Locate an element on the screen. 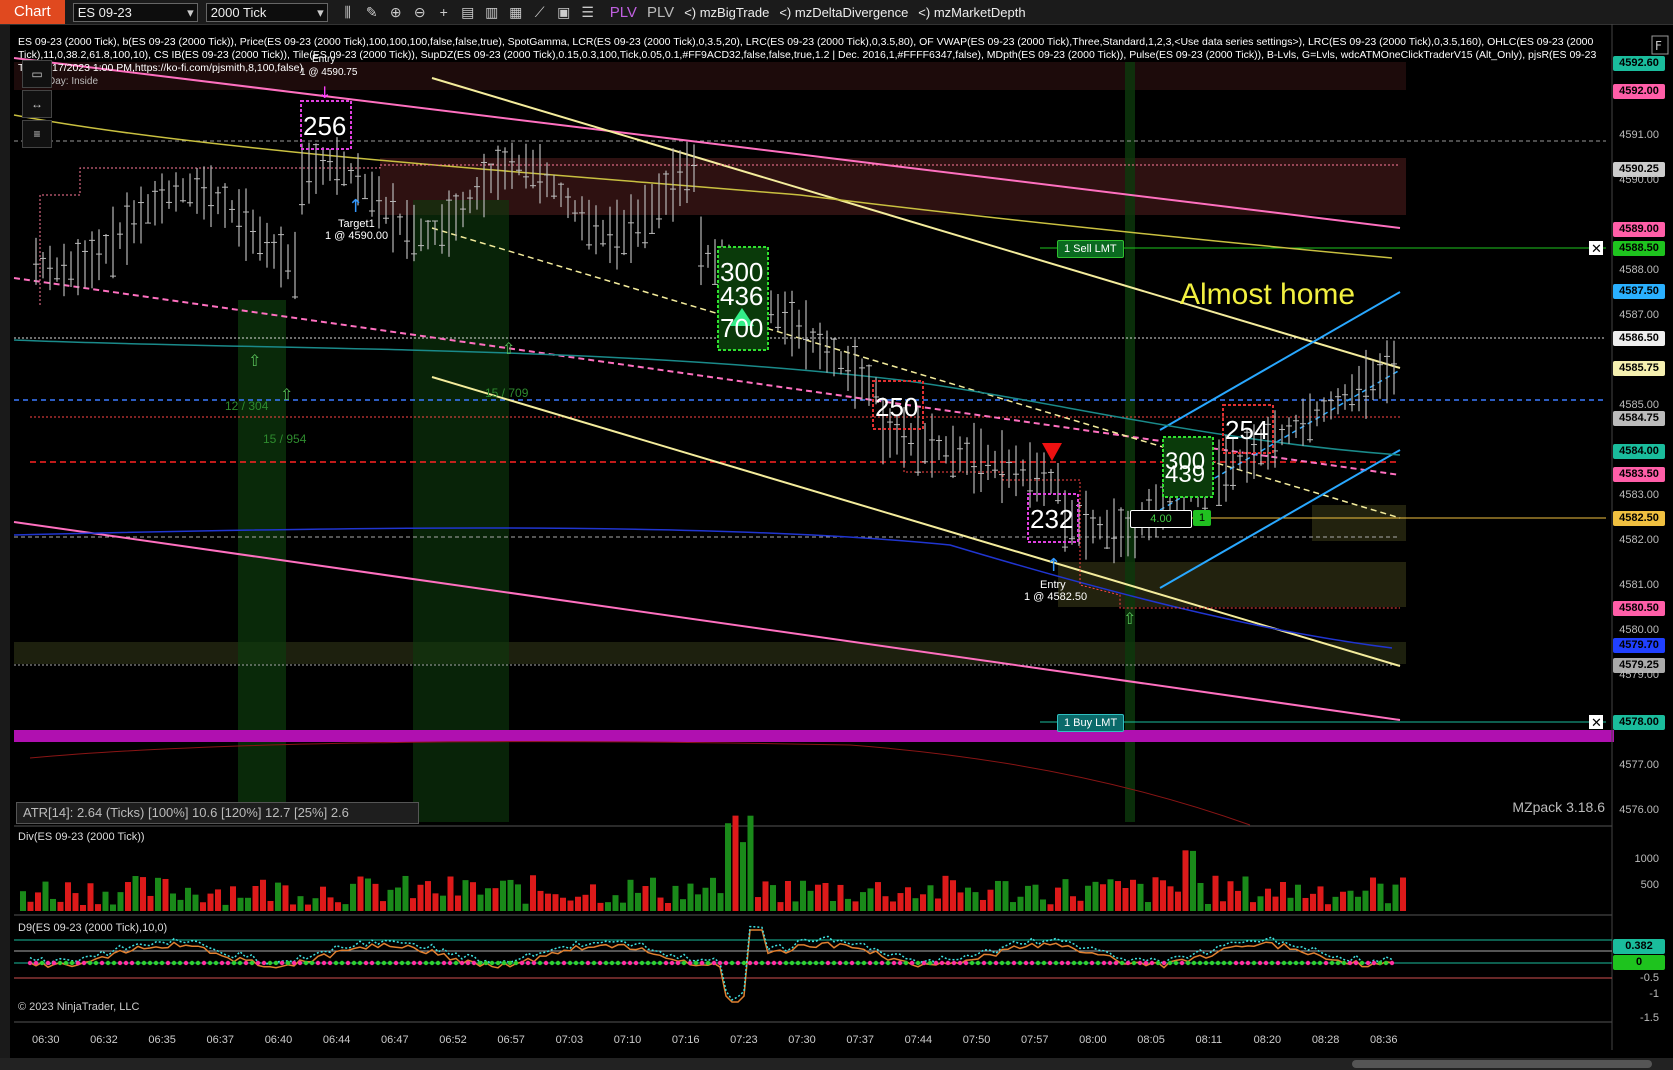 The height and width of the screenshot is (1070, 1673). d9-axis-neg1: -1 is located at coordinates (1654, 994).